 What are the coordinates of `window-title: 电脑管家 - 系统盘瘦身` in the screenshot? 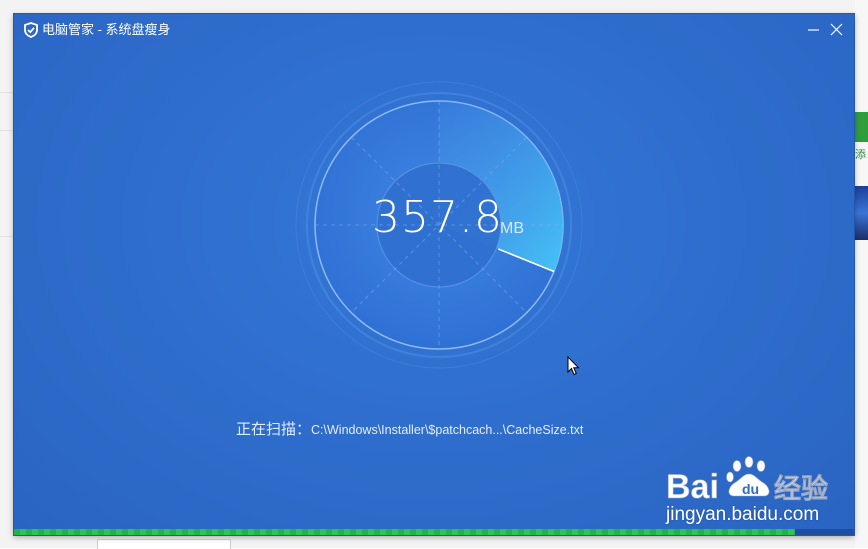 It's located at (106, 29).